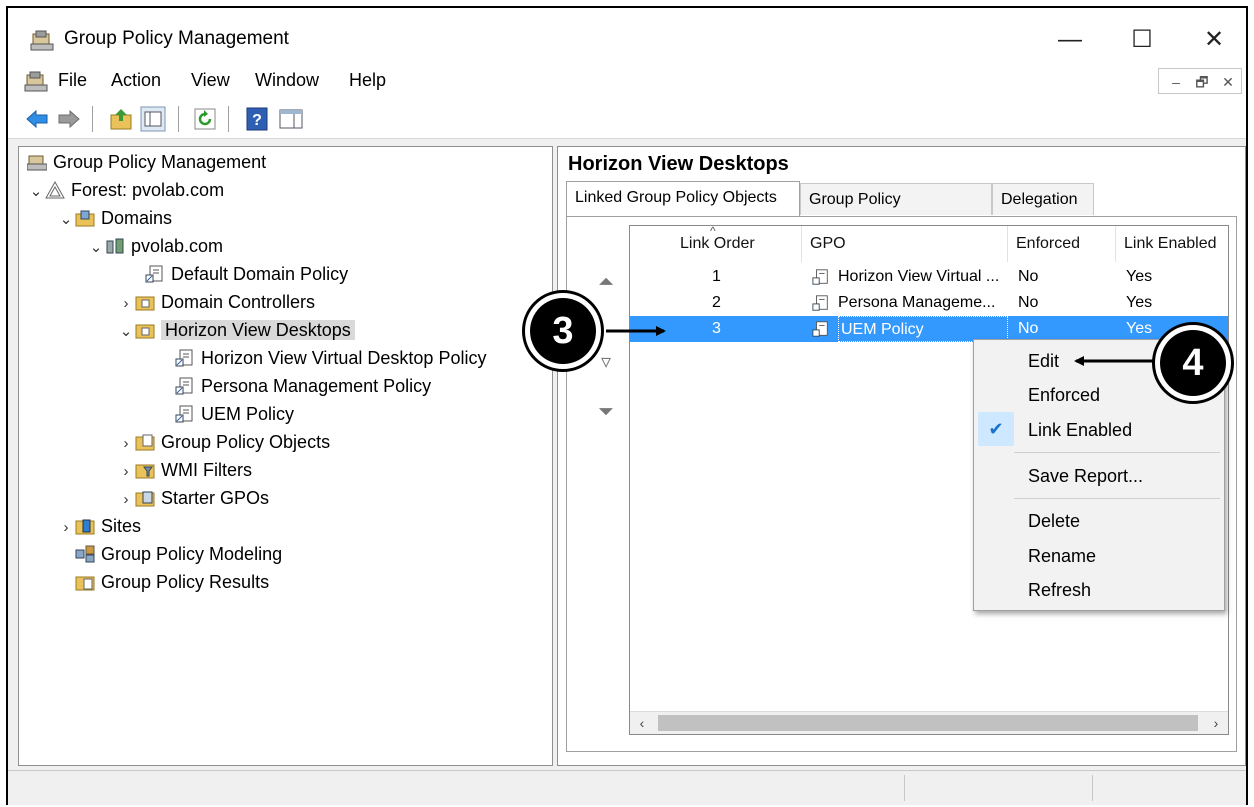 The width and height of the screenshot is (1254, 807). I want to click on callout-arrows, so click(881, 346).